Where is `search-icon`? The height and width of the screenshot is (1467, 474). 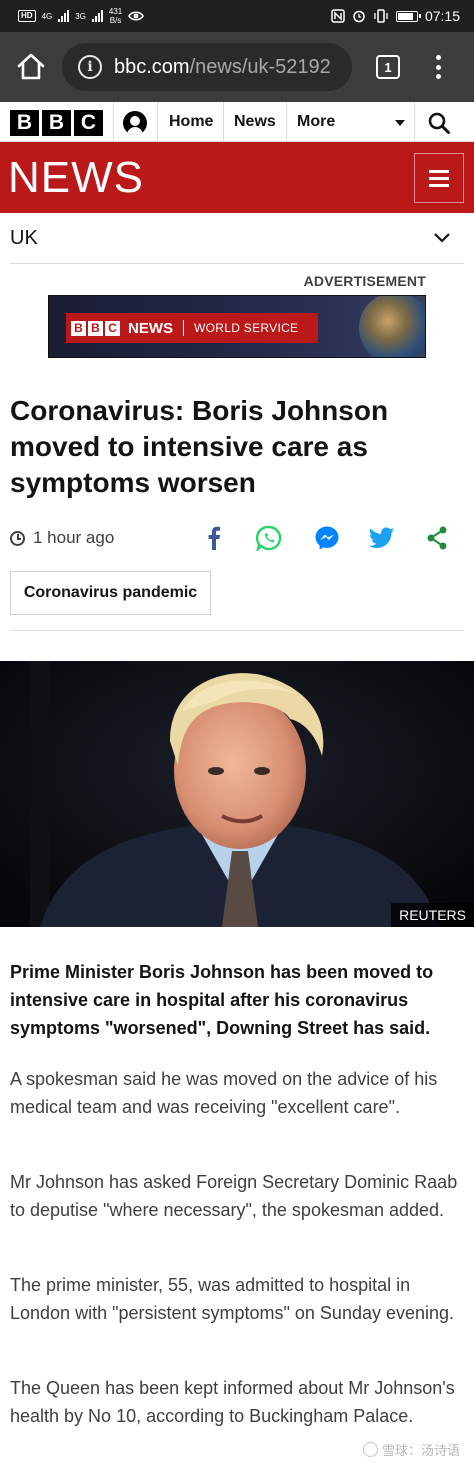
search-icon is located at coordinates (439, 123).